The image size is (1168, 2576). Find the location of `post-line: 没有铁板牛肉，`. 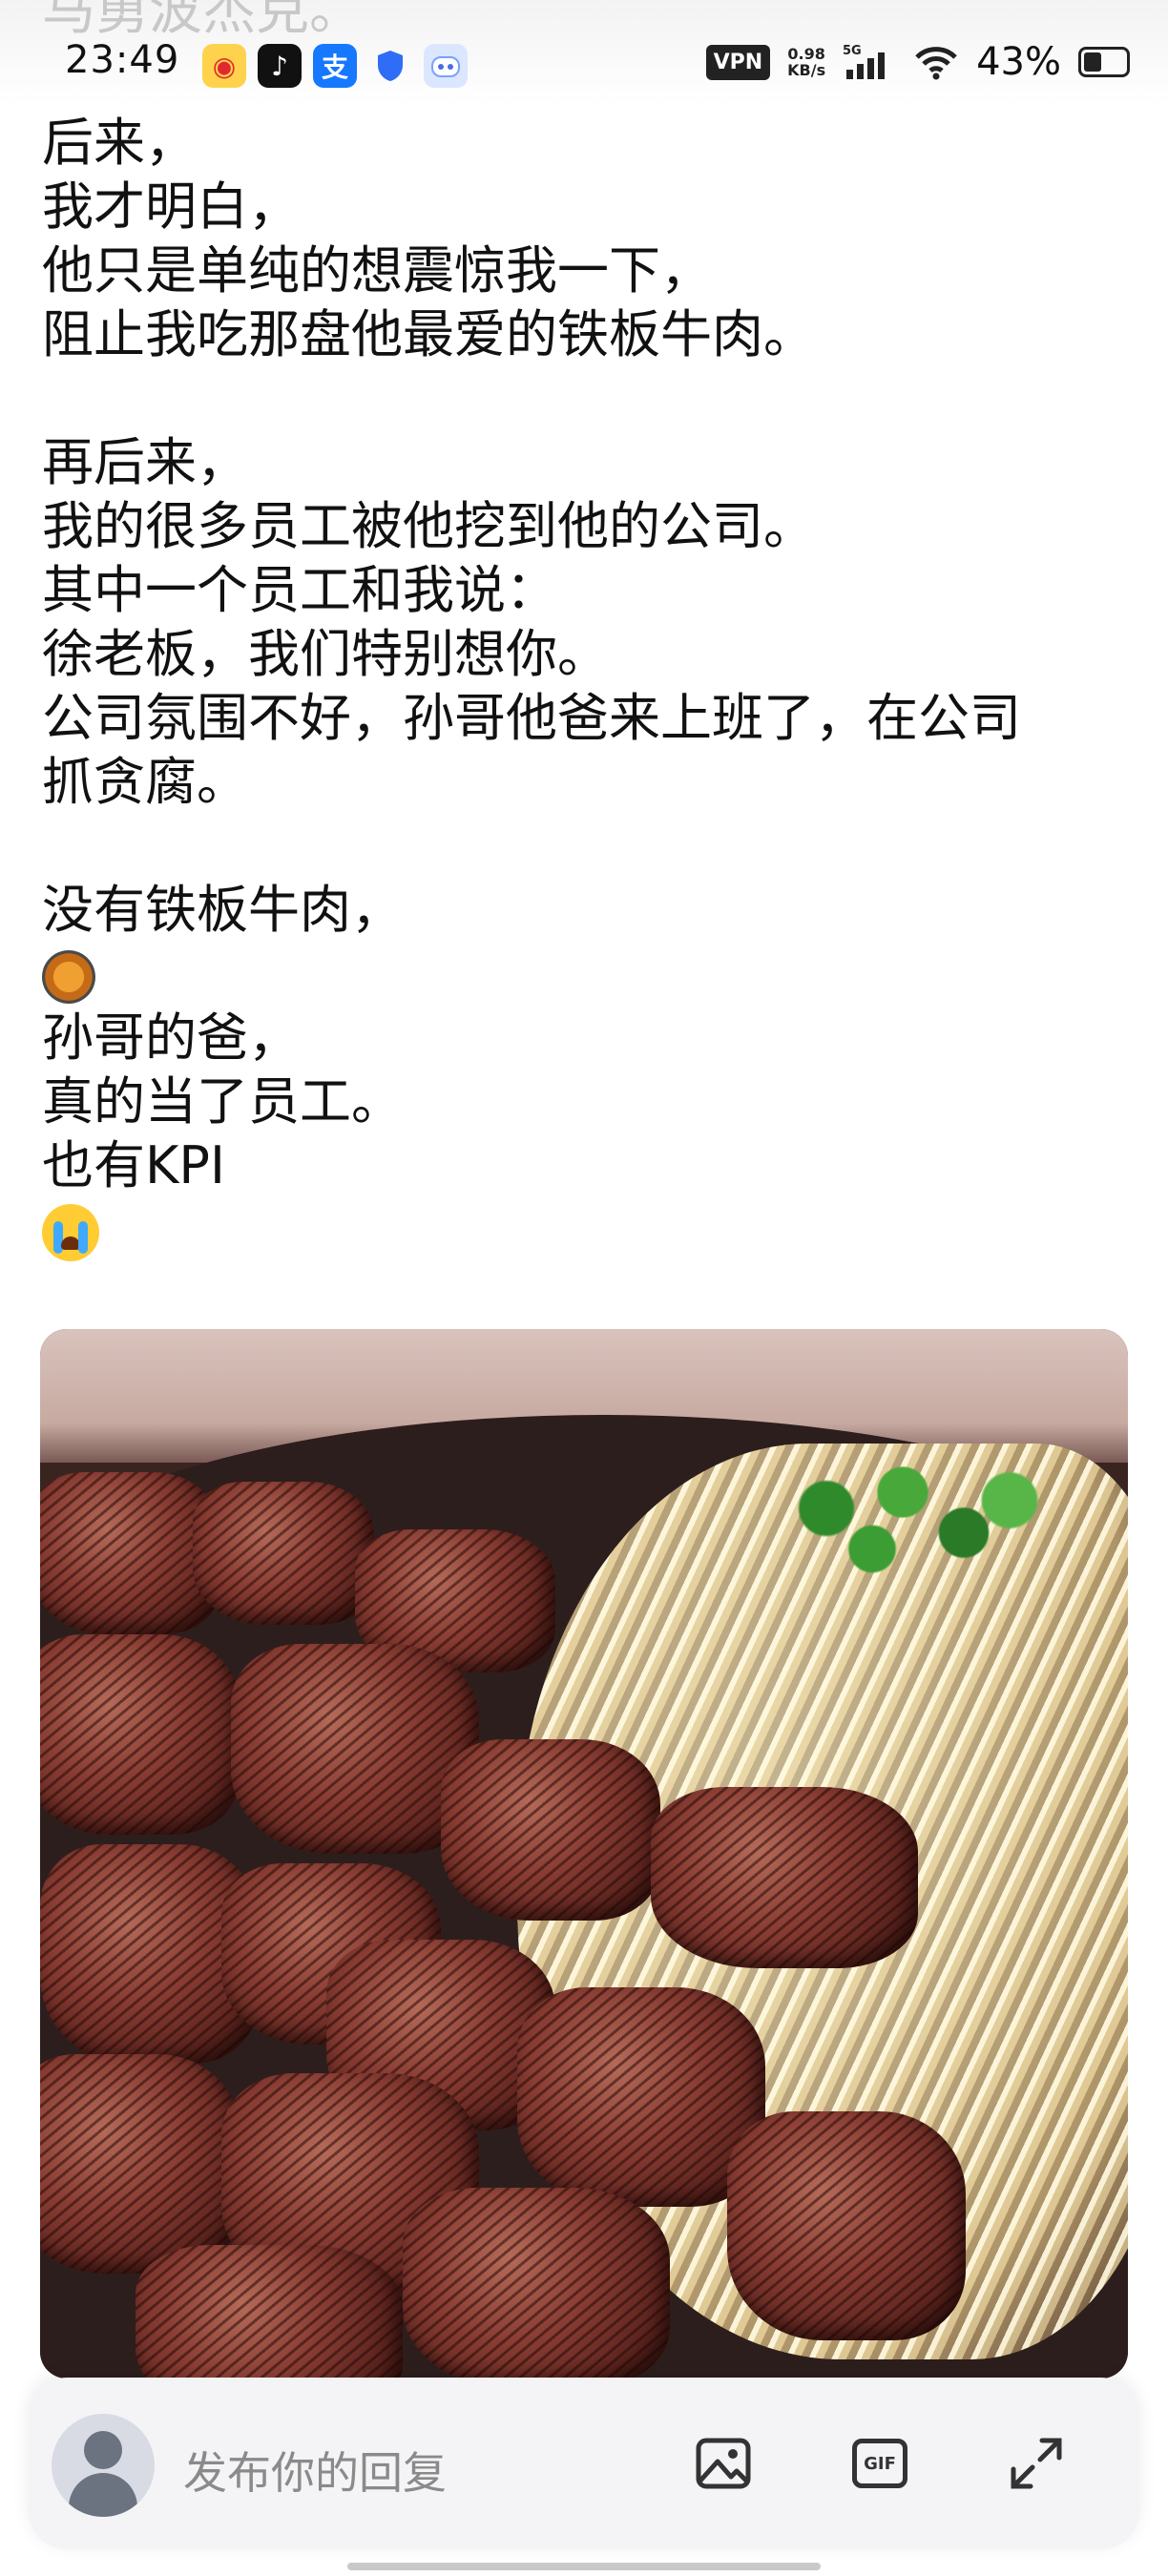

post-line: 没有铁板牛肉， is located at coordinates (223, 910).